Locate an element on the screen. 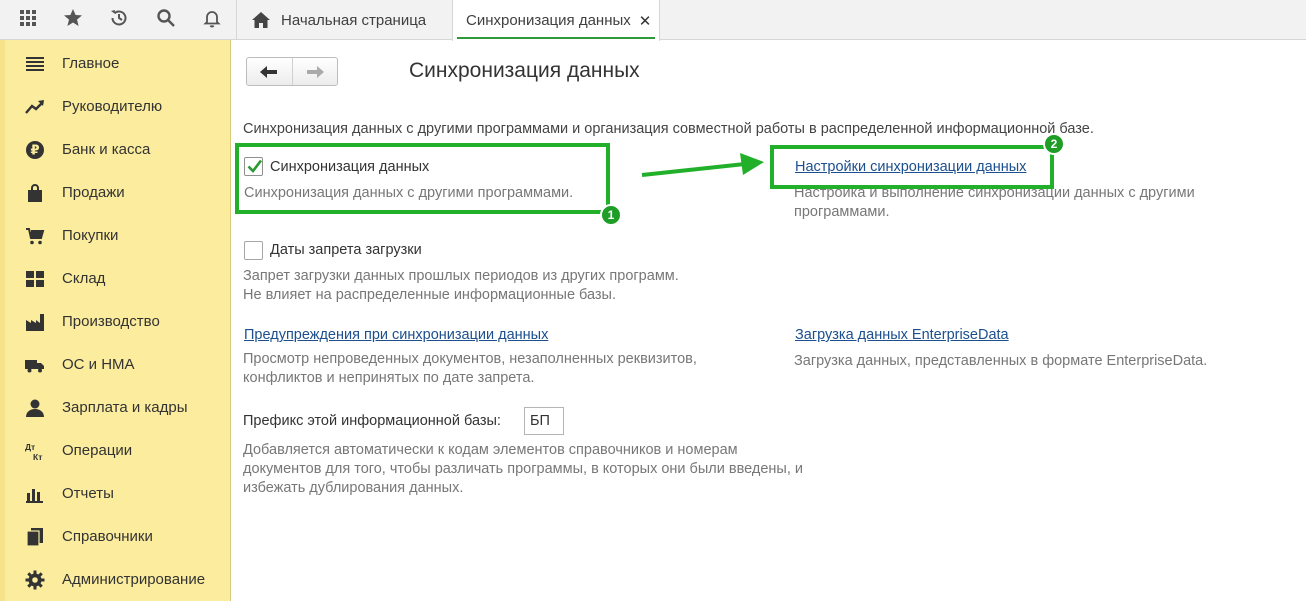 The height and width of the screenshot is (601, 1306). sidebar-item-label: Банк и касса is located at coordinates (106, 149).